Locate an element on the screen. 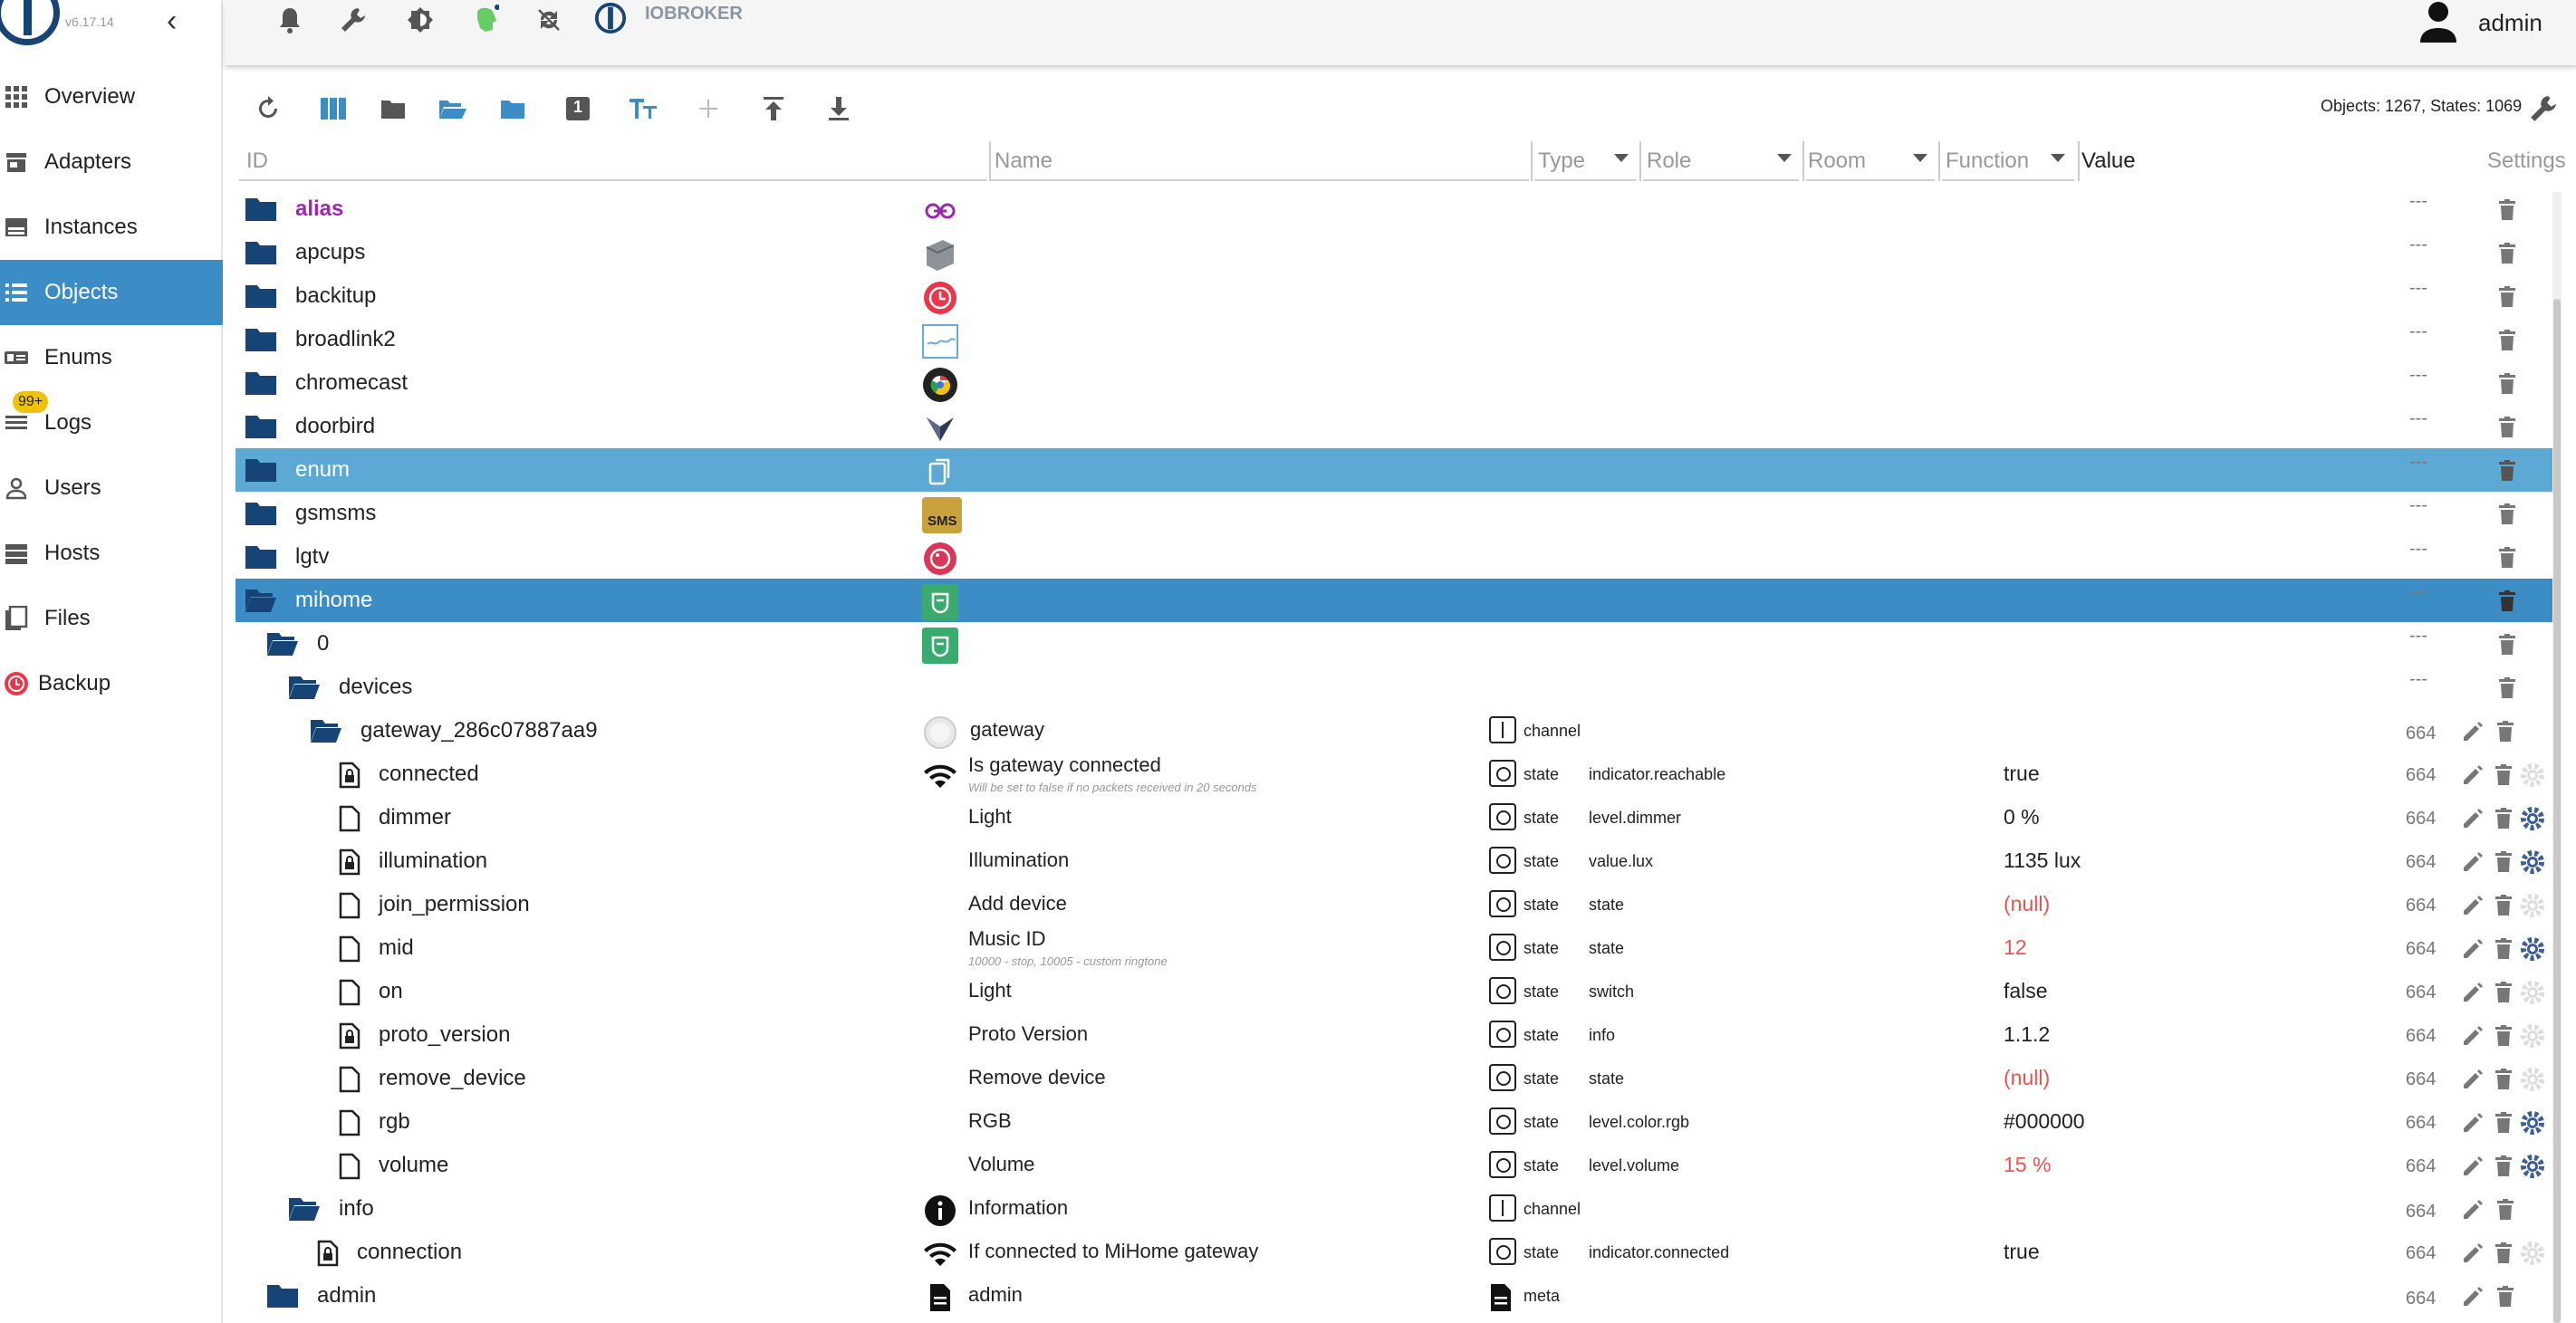 The image size is (2576, 1323). scrollbar-thumb is located at coordinates (2557, 811).